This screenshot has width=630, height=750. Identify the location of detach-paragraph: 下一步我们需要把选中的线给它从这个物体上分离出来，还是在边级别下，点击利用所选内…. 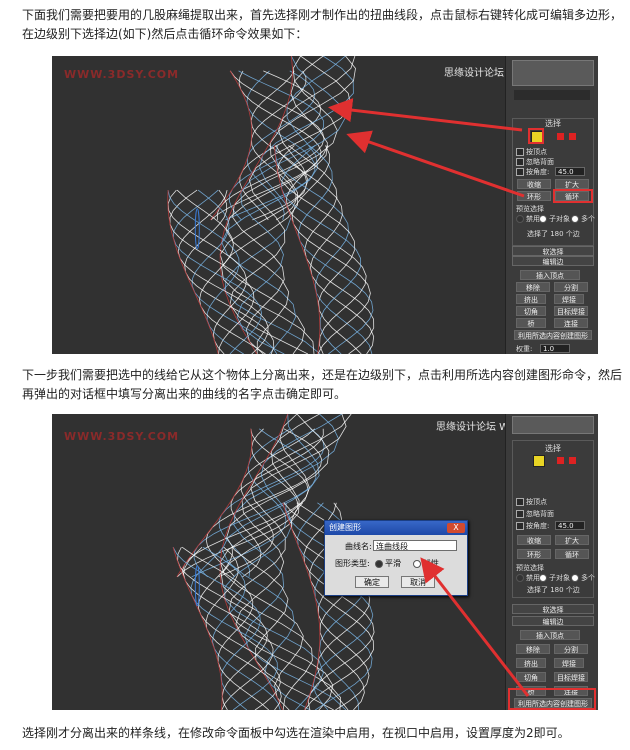
(322, 384).